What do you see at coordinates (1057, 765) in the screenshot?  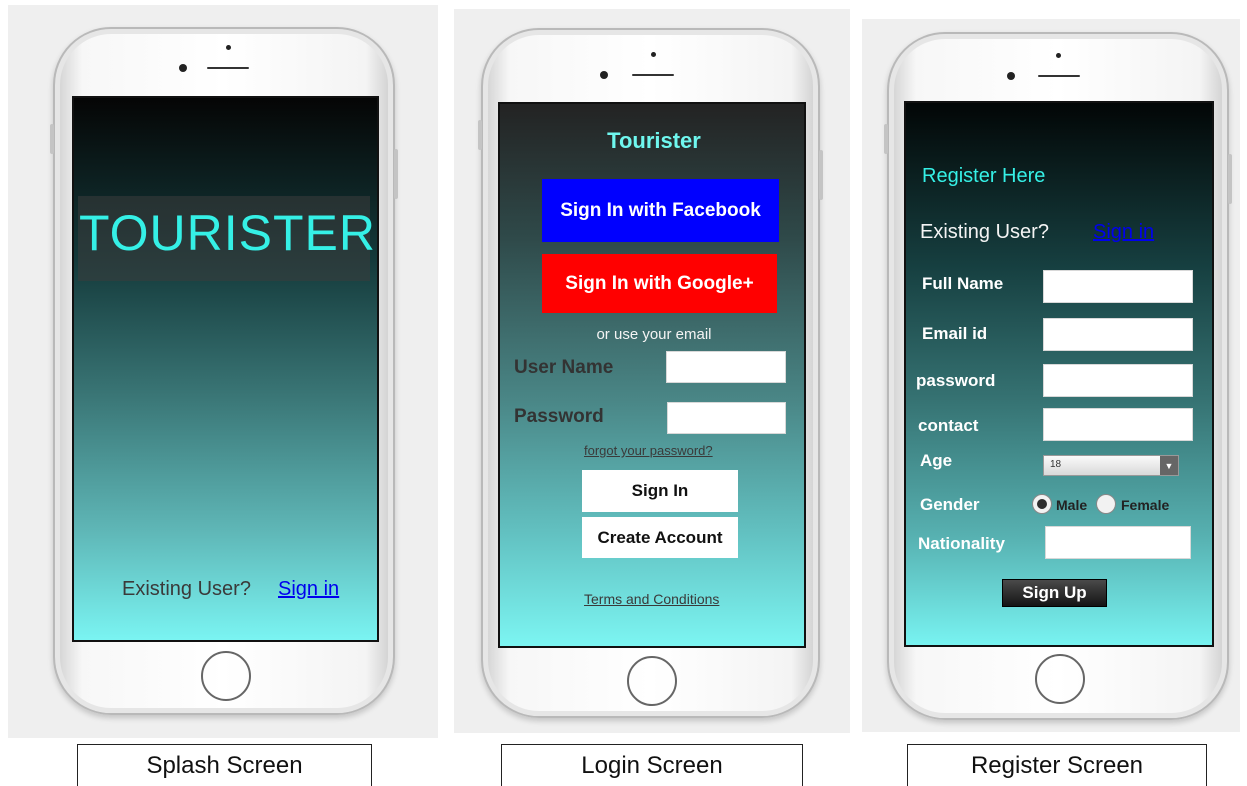 I see `register-caption: Register Screen` at bounding box center [1057, 765].